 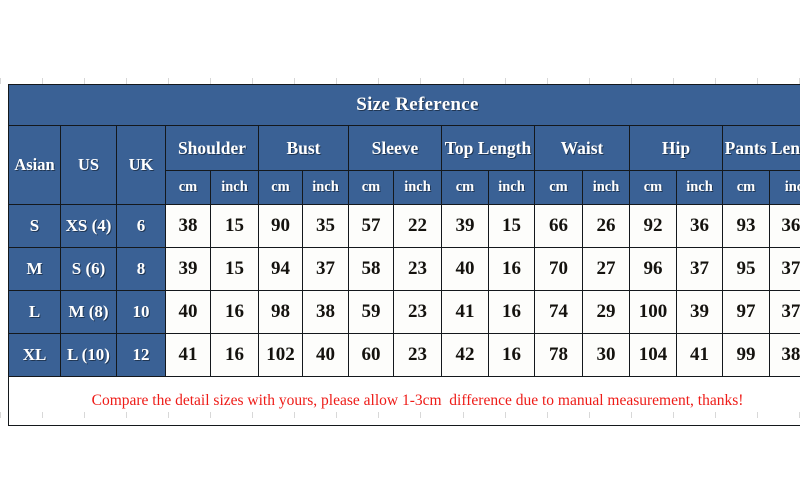 What do you see at coordinates (746, 269) in the screenshot?
I see `cell-value: 95` at bounding box center [746, 269].